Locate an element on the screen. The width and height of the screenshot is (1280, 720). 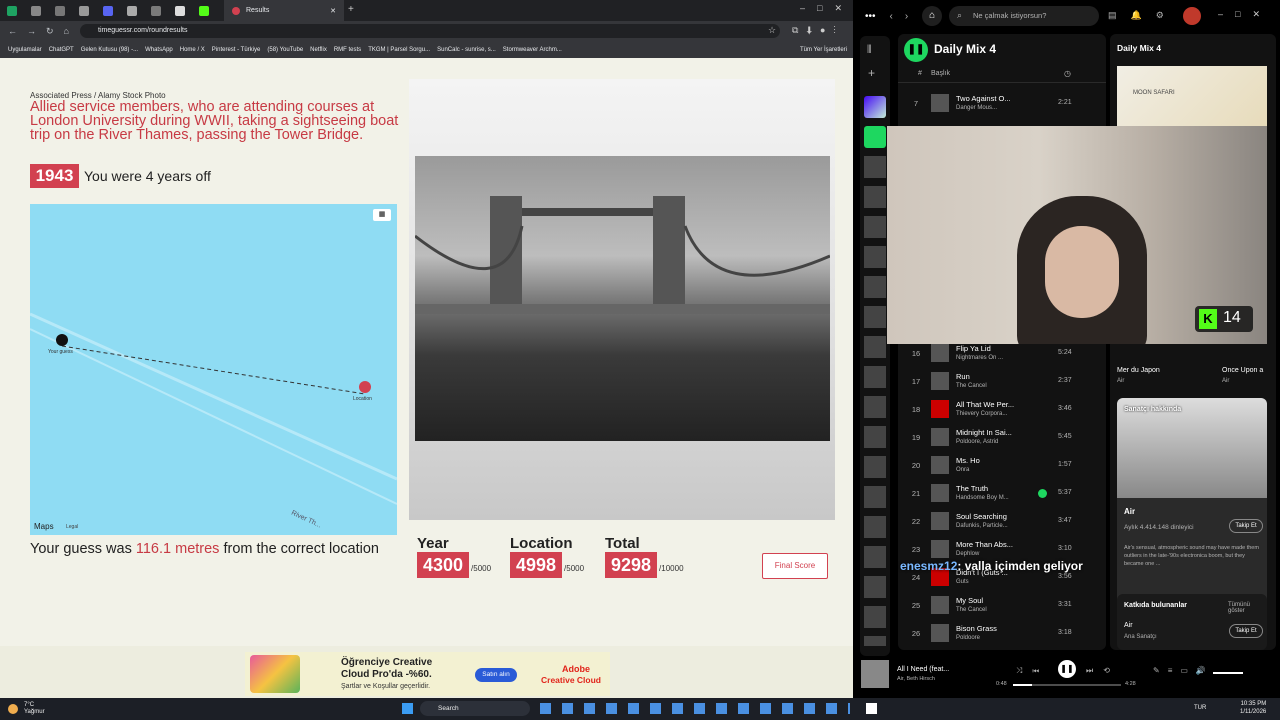
playlist-pause-button: ❚❚ is located at coordinates (916, 50).